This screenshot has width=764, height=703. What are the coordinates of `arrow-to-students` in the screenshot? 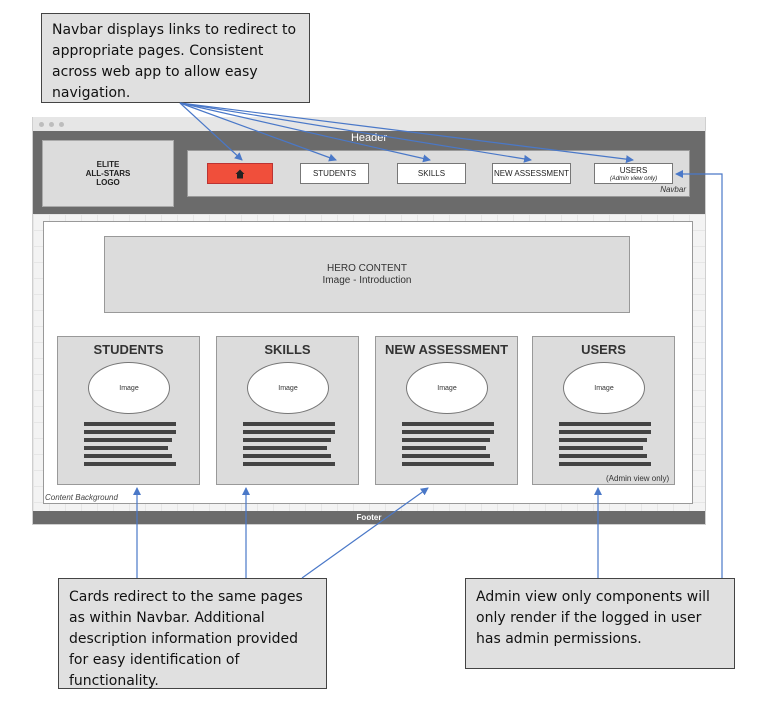 It's located at (258, 132).